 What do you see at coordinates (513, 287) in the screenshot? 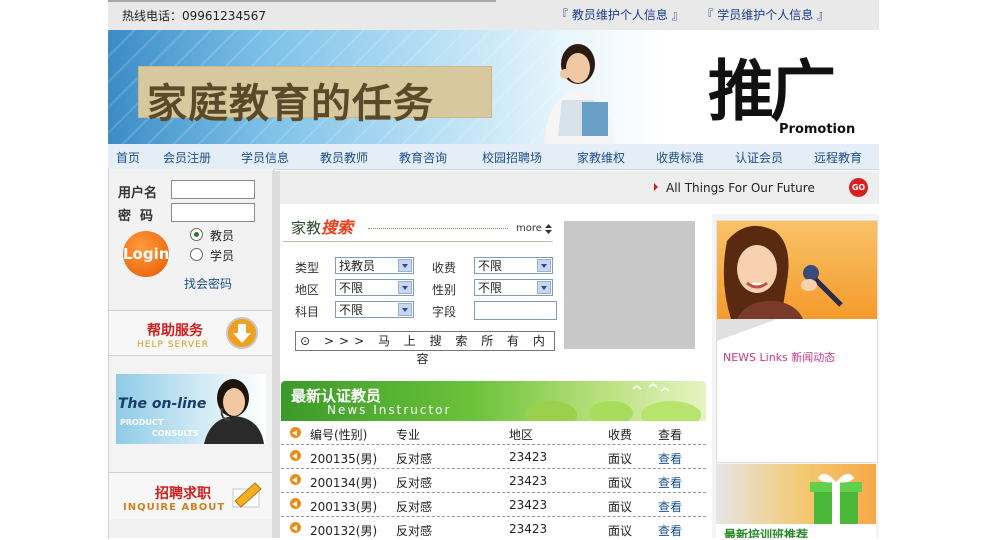
I see `gender-select: 不限` at bounding box center [513, 287].